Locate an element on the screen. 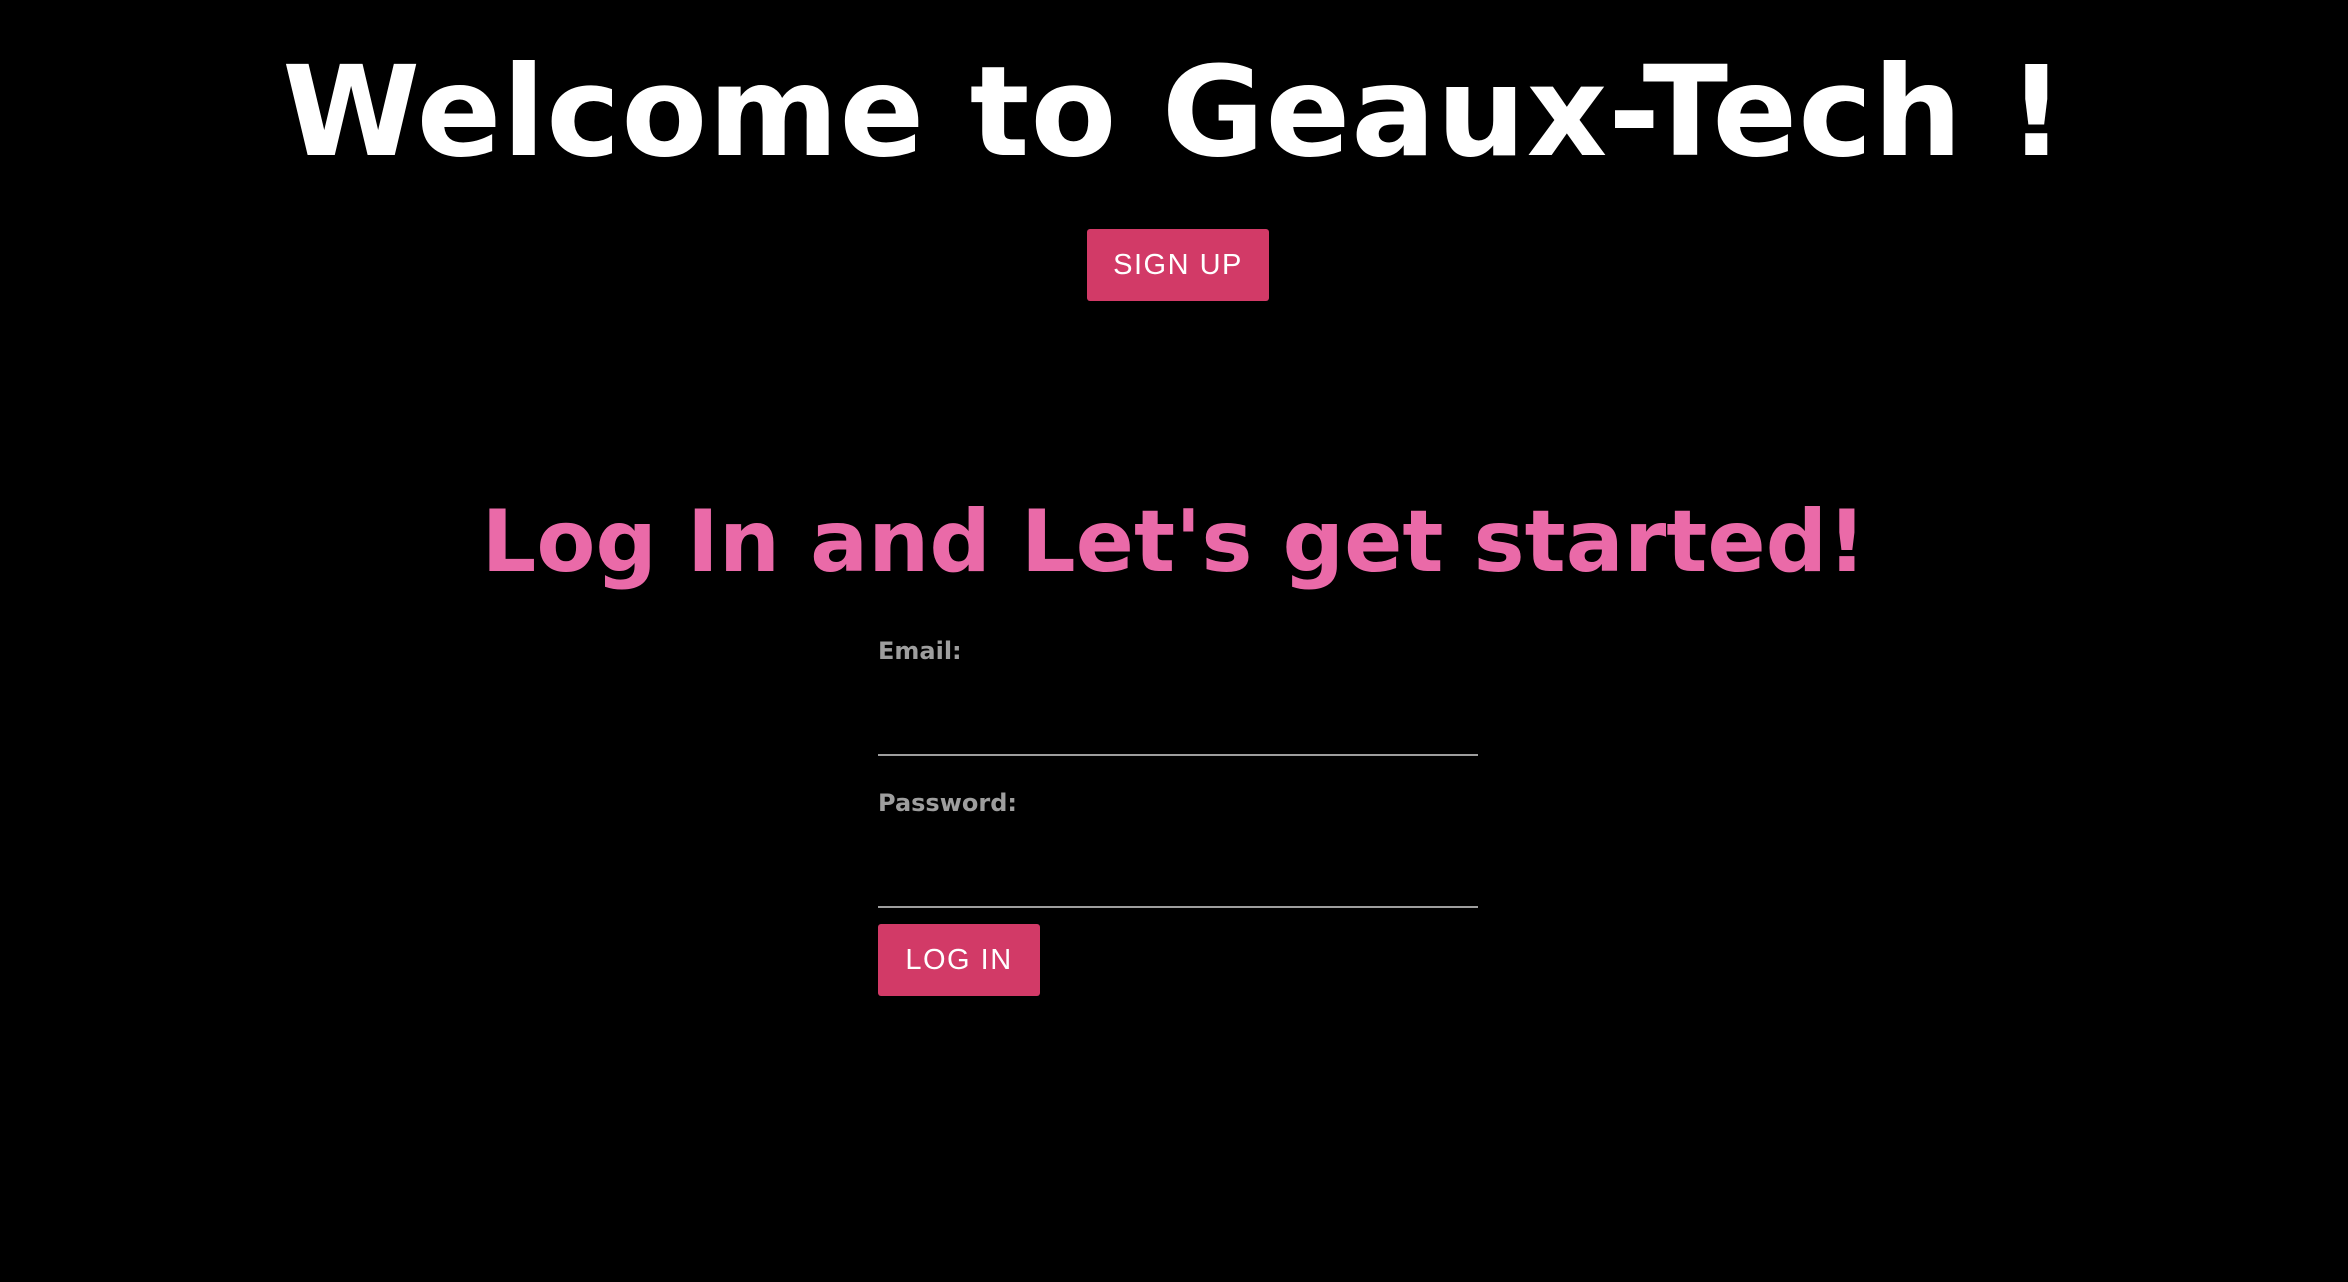 This screenshot has height=1282, width=2348. password-field-group: Password: is located at coordinates (1178, 847).